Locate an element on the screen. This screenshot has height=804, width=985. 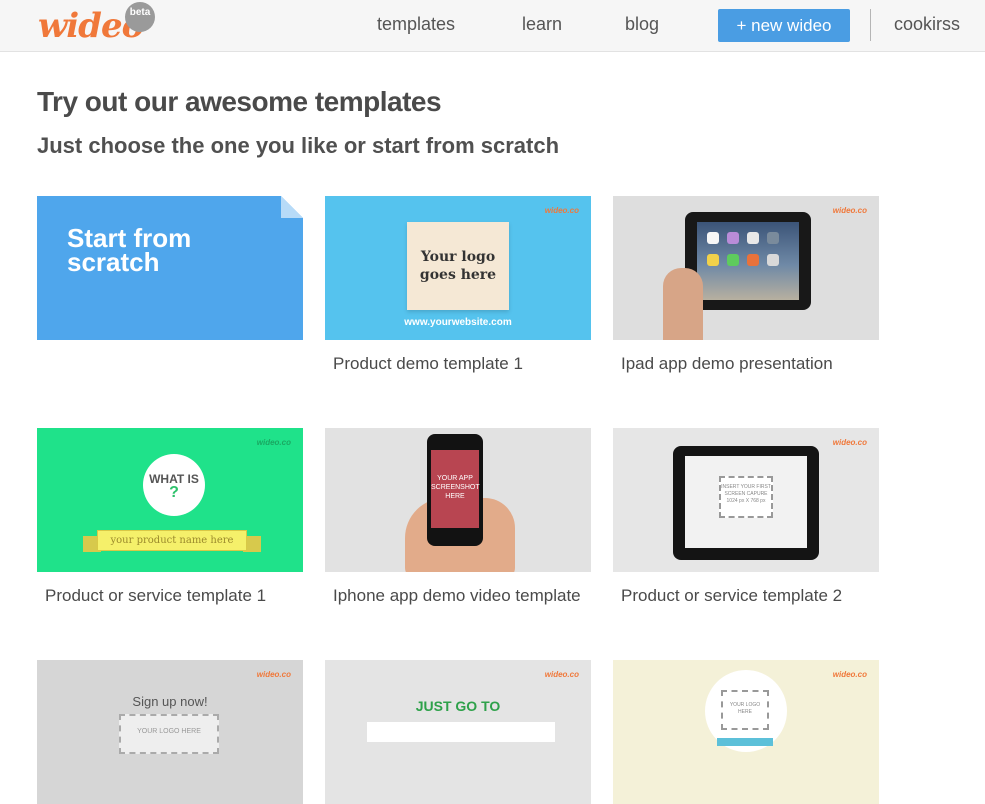
app-screenshot-placeholder: YOUR APP SCREENSHOT HERE is located at coordinates (455, 489).